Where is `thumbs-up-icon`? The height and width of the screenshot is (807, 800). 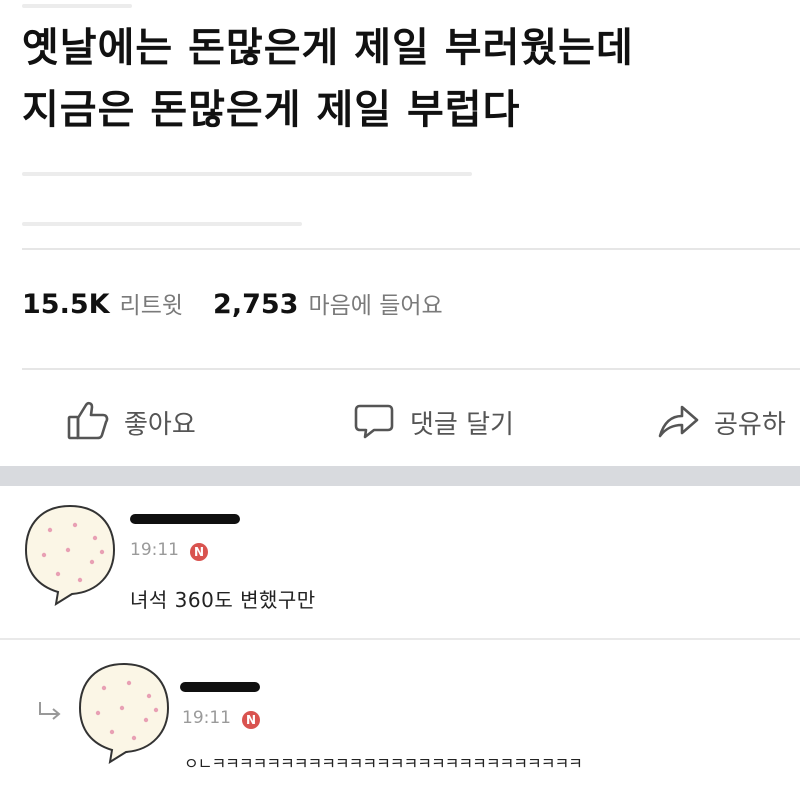
thumbs-up-icon is located at coordinates (88, 422).